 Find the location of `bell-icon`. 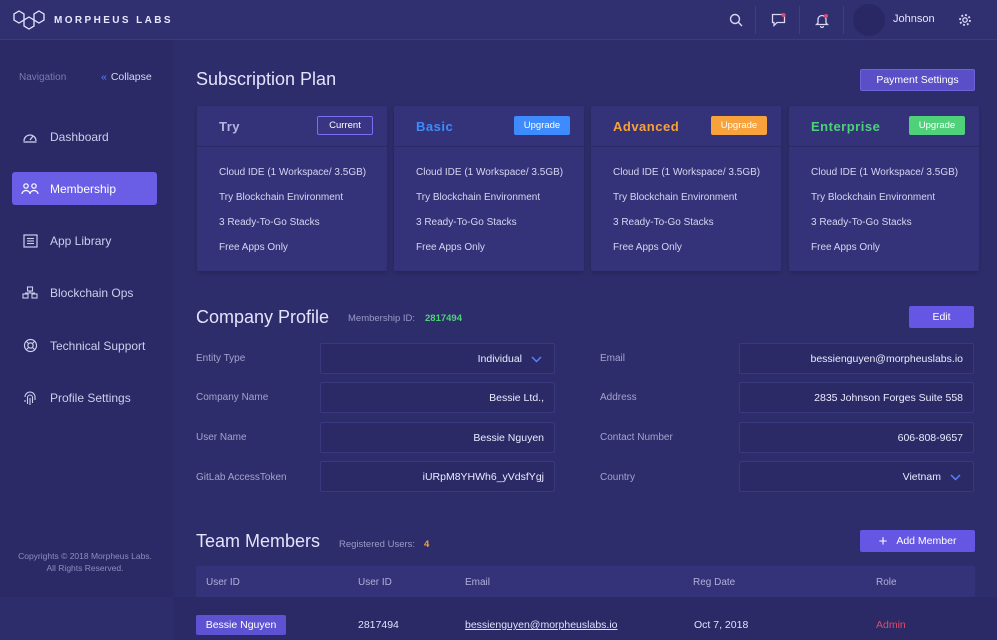

bell-icon is located at coordinates (822, 20).